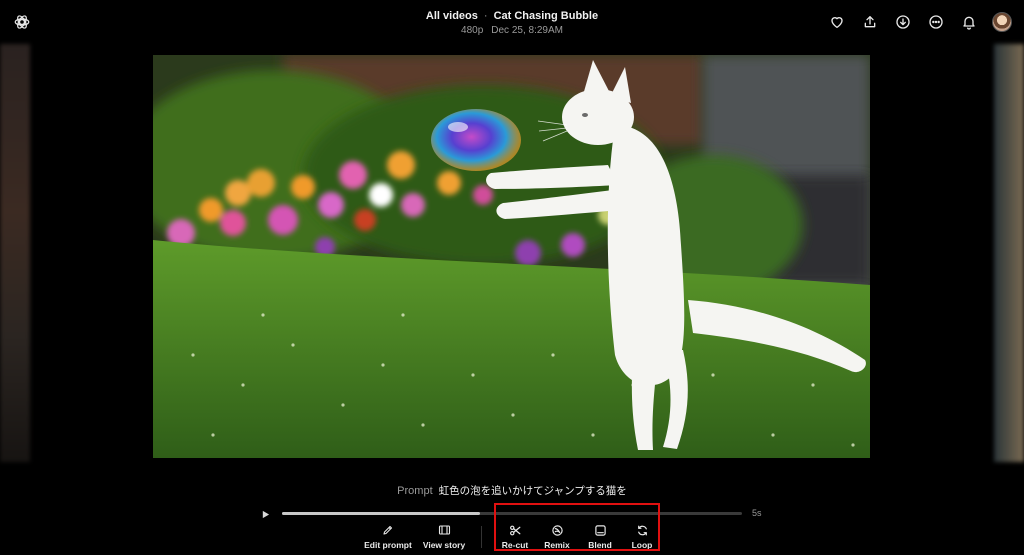 This screenshot has width=1024, height=555. Describe the element at coordinates (444, 545) in the screenshot. I see `view-story-label: View story` at that location.